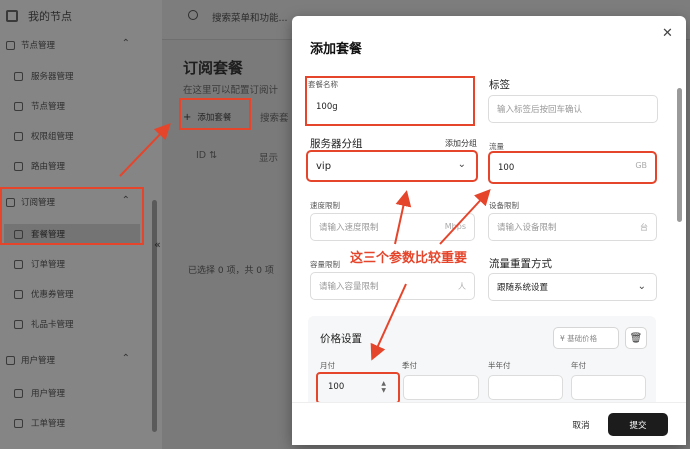 Image resolution: width=690 pixels, height=449 pixels. Describe the element at coordinates (388, 322) in the screenshot. I see `arrow-to-monthly-price` at that location.